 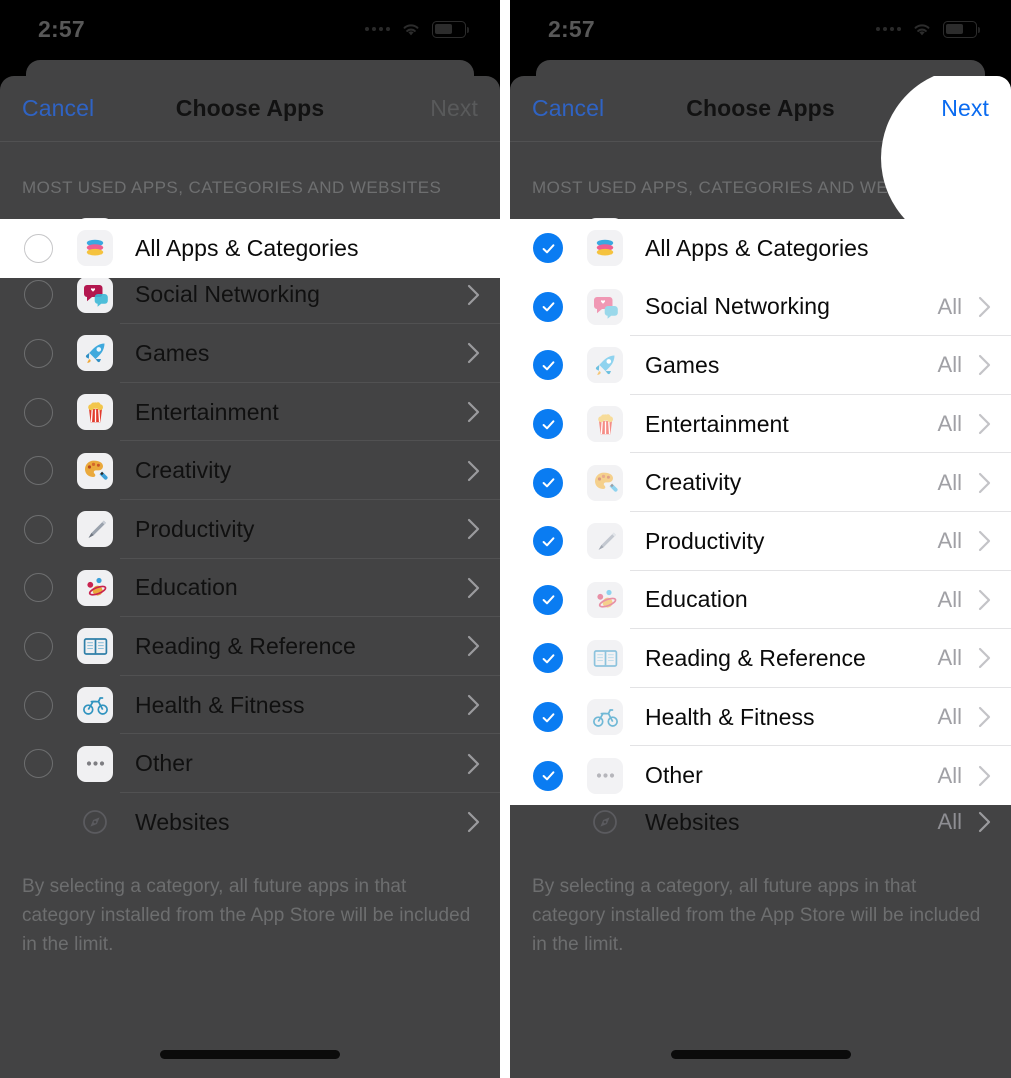 I want to click on list-item-highlighted: Productivity All, so click(x=760, y=541).